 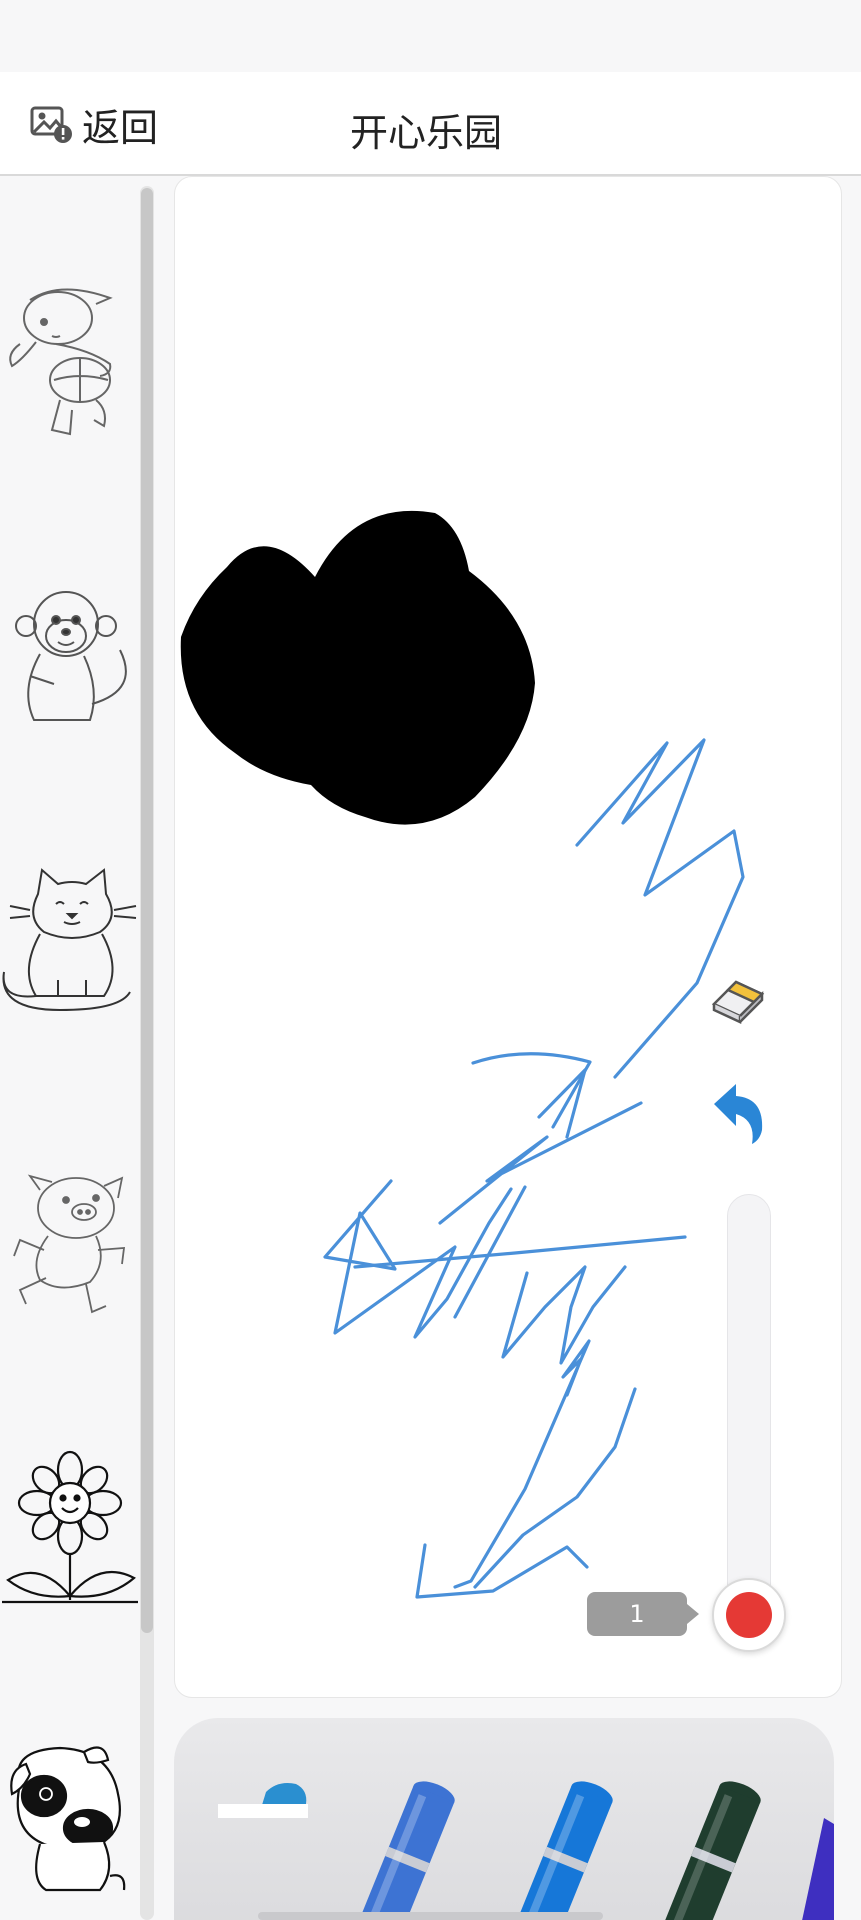 I want to click on template-pig, so click(x=70, y=1250).